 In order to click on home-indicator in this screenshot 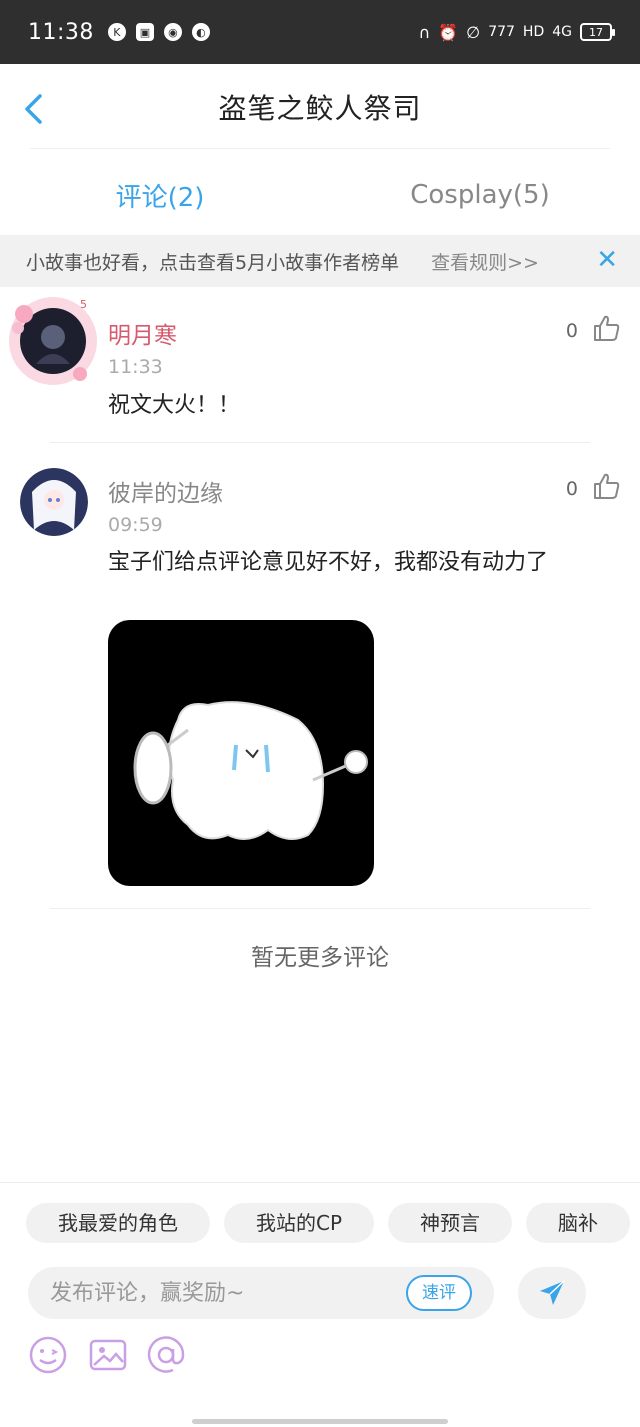, I will do `click(320, 1421)`.